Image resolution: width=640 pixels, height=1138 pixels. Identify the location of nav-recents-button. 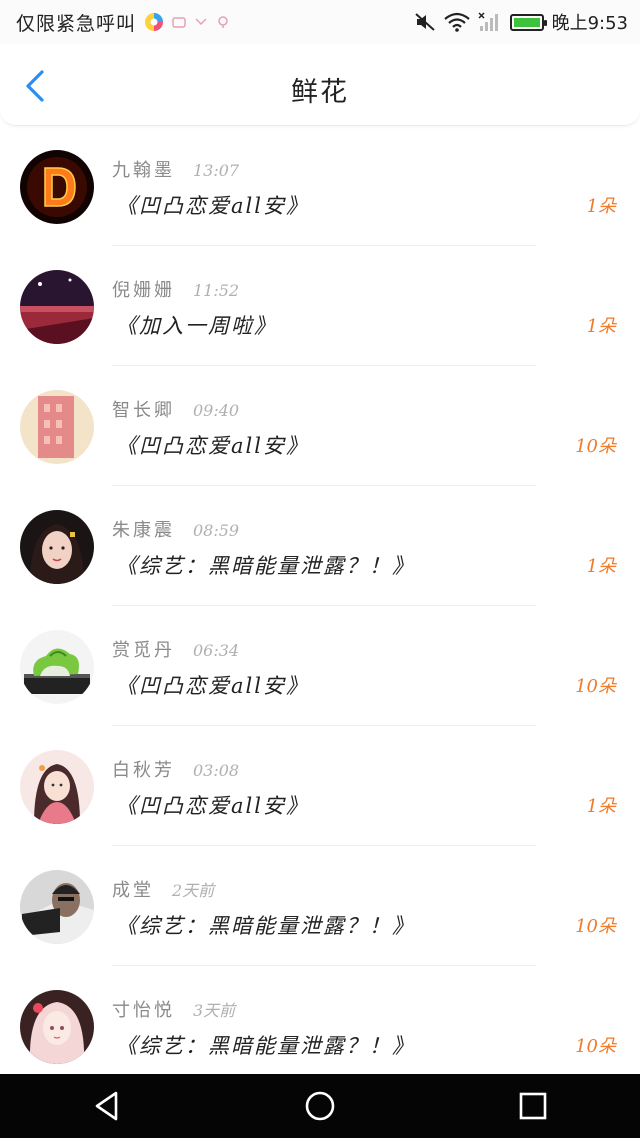
(533, 1106).